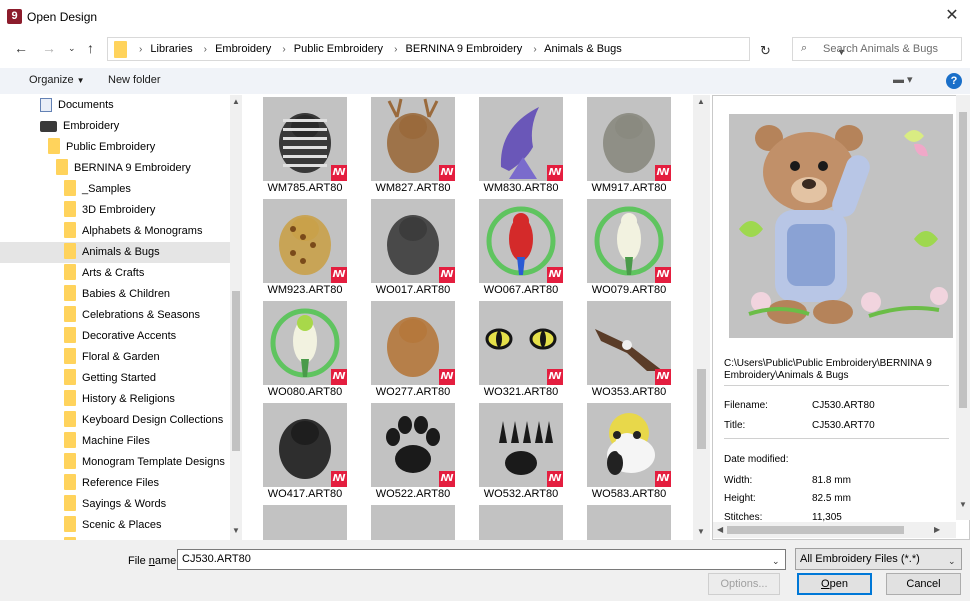 This screenshot has height=601, width=970. Describe the element at coordinates (236, 371) in the screenshot. I see `tree-scroll-thumb` at that location.